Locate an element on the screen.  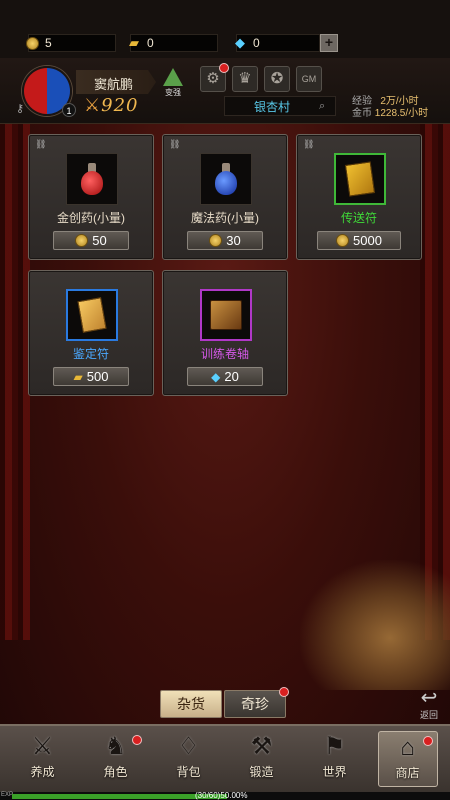
shop-item-card: 训练卷轴 ◆ 20 is located at coordinates (225, 333).